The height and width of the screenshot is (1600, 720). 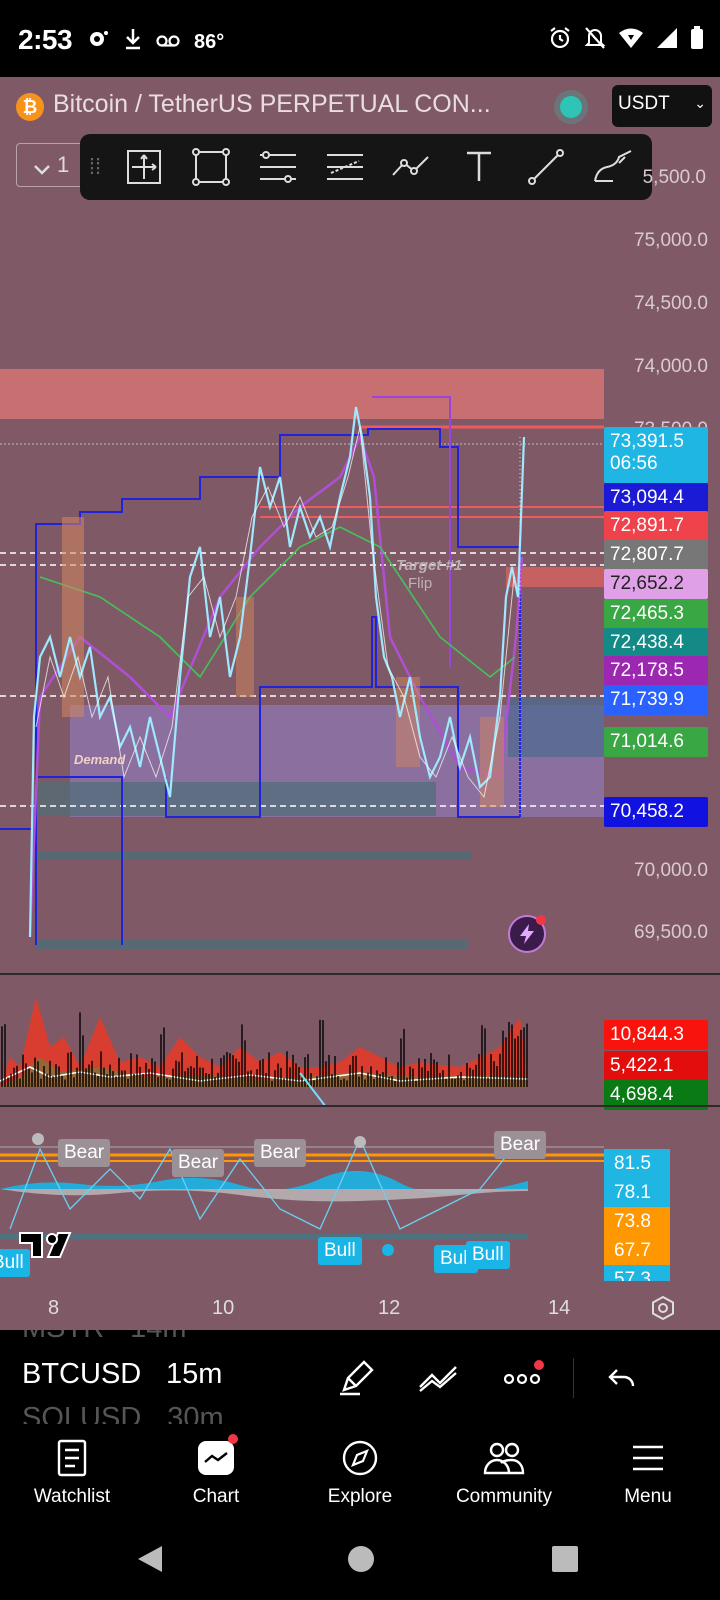 What do you see at coordinates (504, 1458) in the screenshot?
I see `community-icon` at bounding box center [504, 1458].